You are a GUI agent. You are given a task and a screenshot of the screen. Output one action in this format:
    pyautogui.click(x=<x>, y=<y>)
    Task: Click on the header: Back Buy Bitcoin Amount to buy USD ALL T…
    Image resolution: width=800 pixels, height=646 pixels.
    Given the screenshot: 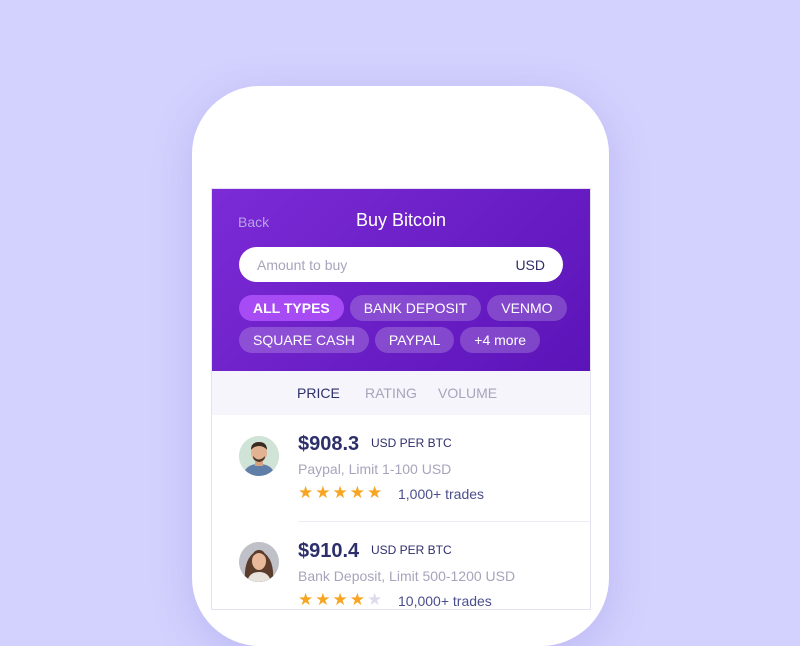 What is the action you would take?
    pyautogui.click(x=401, y=280)
    